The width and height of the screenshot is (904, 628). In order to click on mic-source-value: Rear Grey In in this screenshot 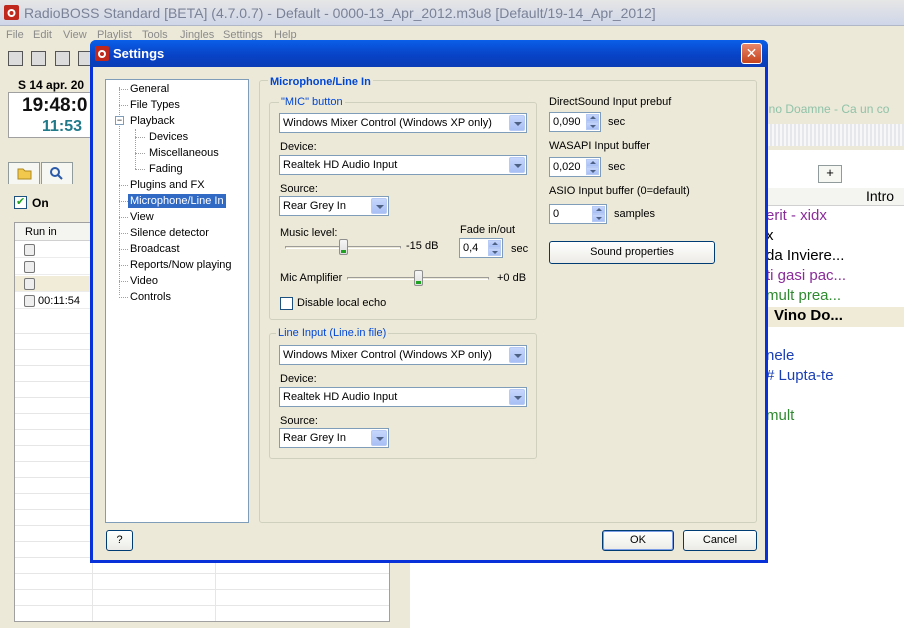, I will do `click(314, 206)`.